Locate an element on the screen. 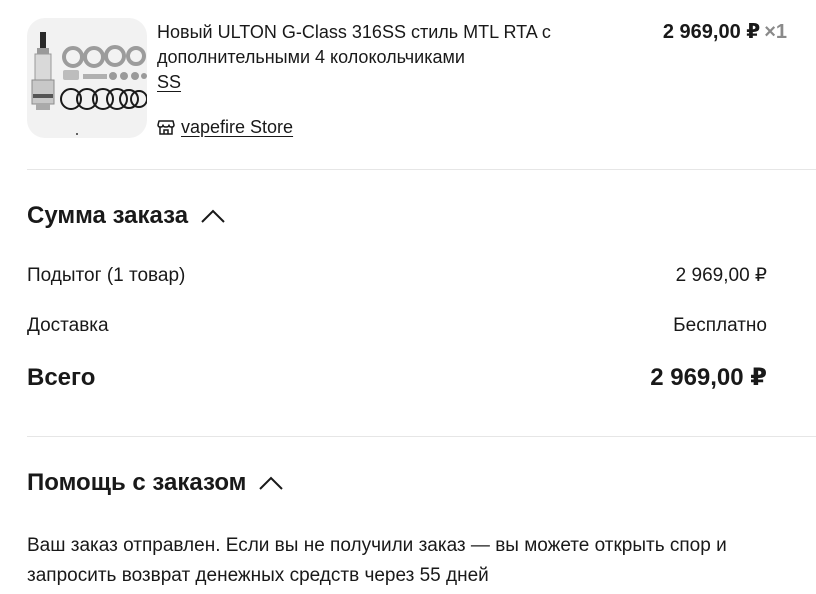  price-value: 2 969,00 ₽ is located at coordinates (711, 32).